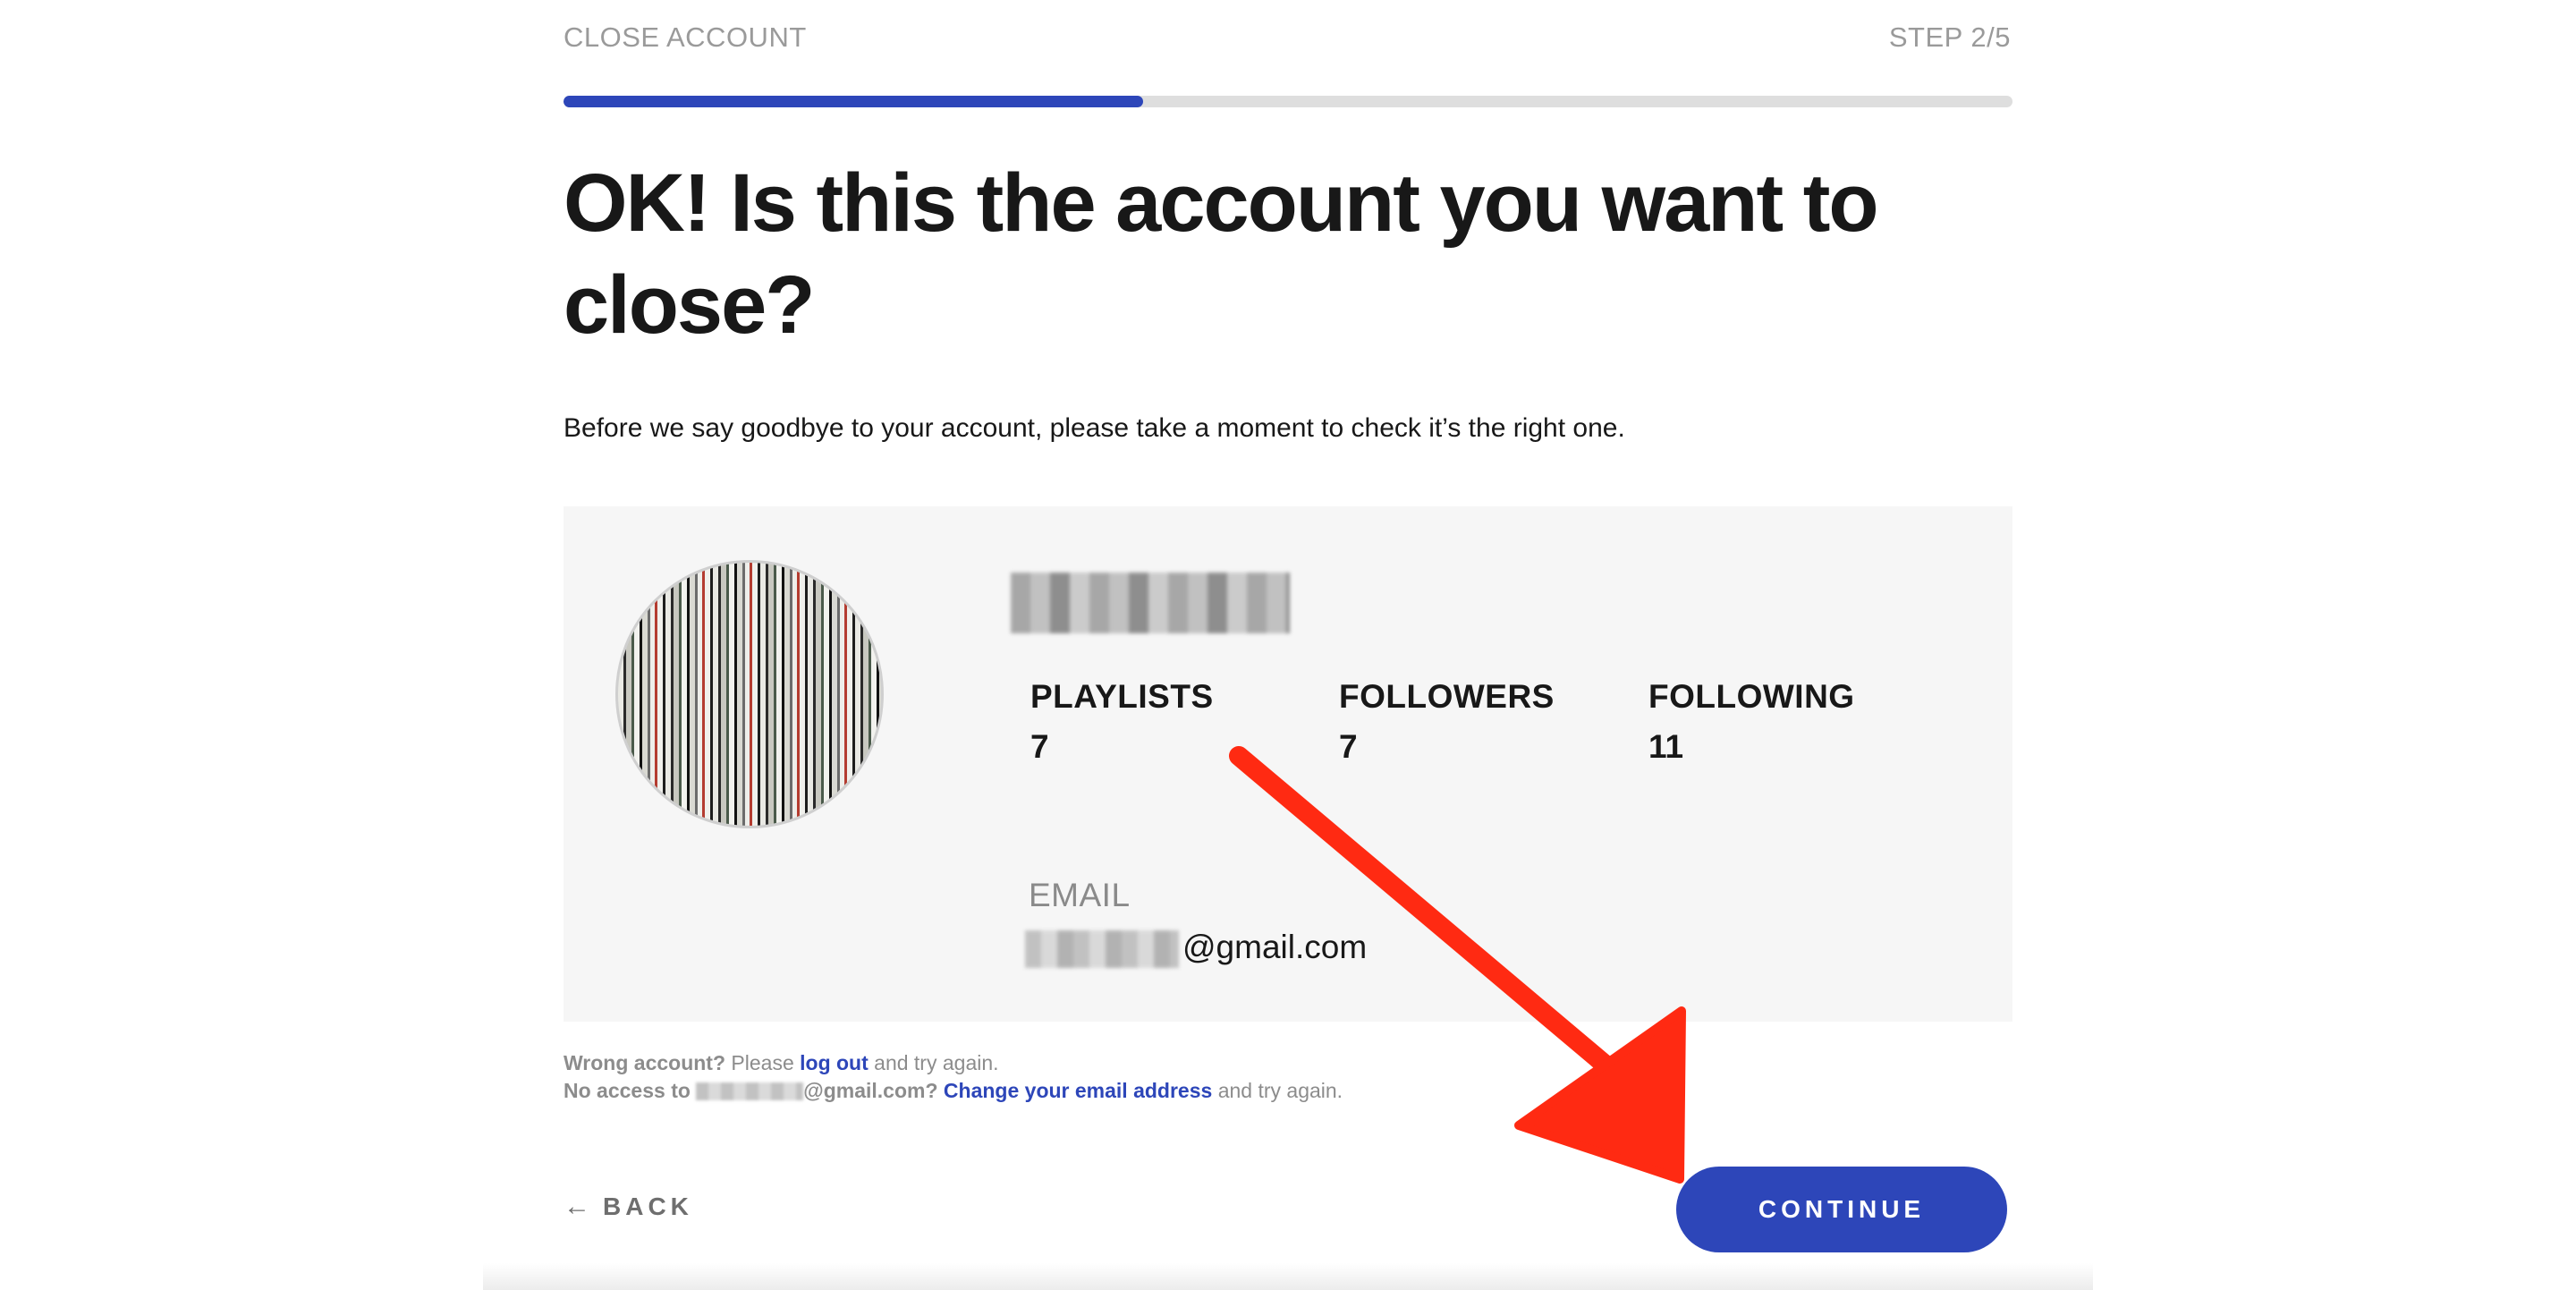  What do you see at coordinates (1751, 696) in the screenshot?
I see `stat-following-label: FOLLOWING` at bounding box center [1751, 696].